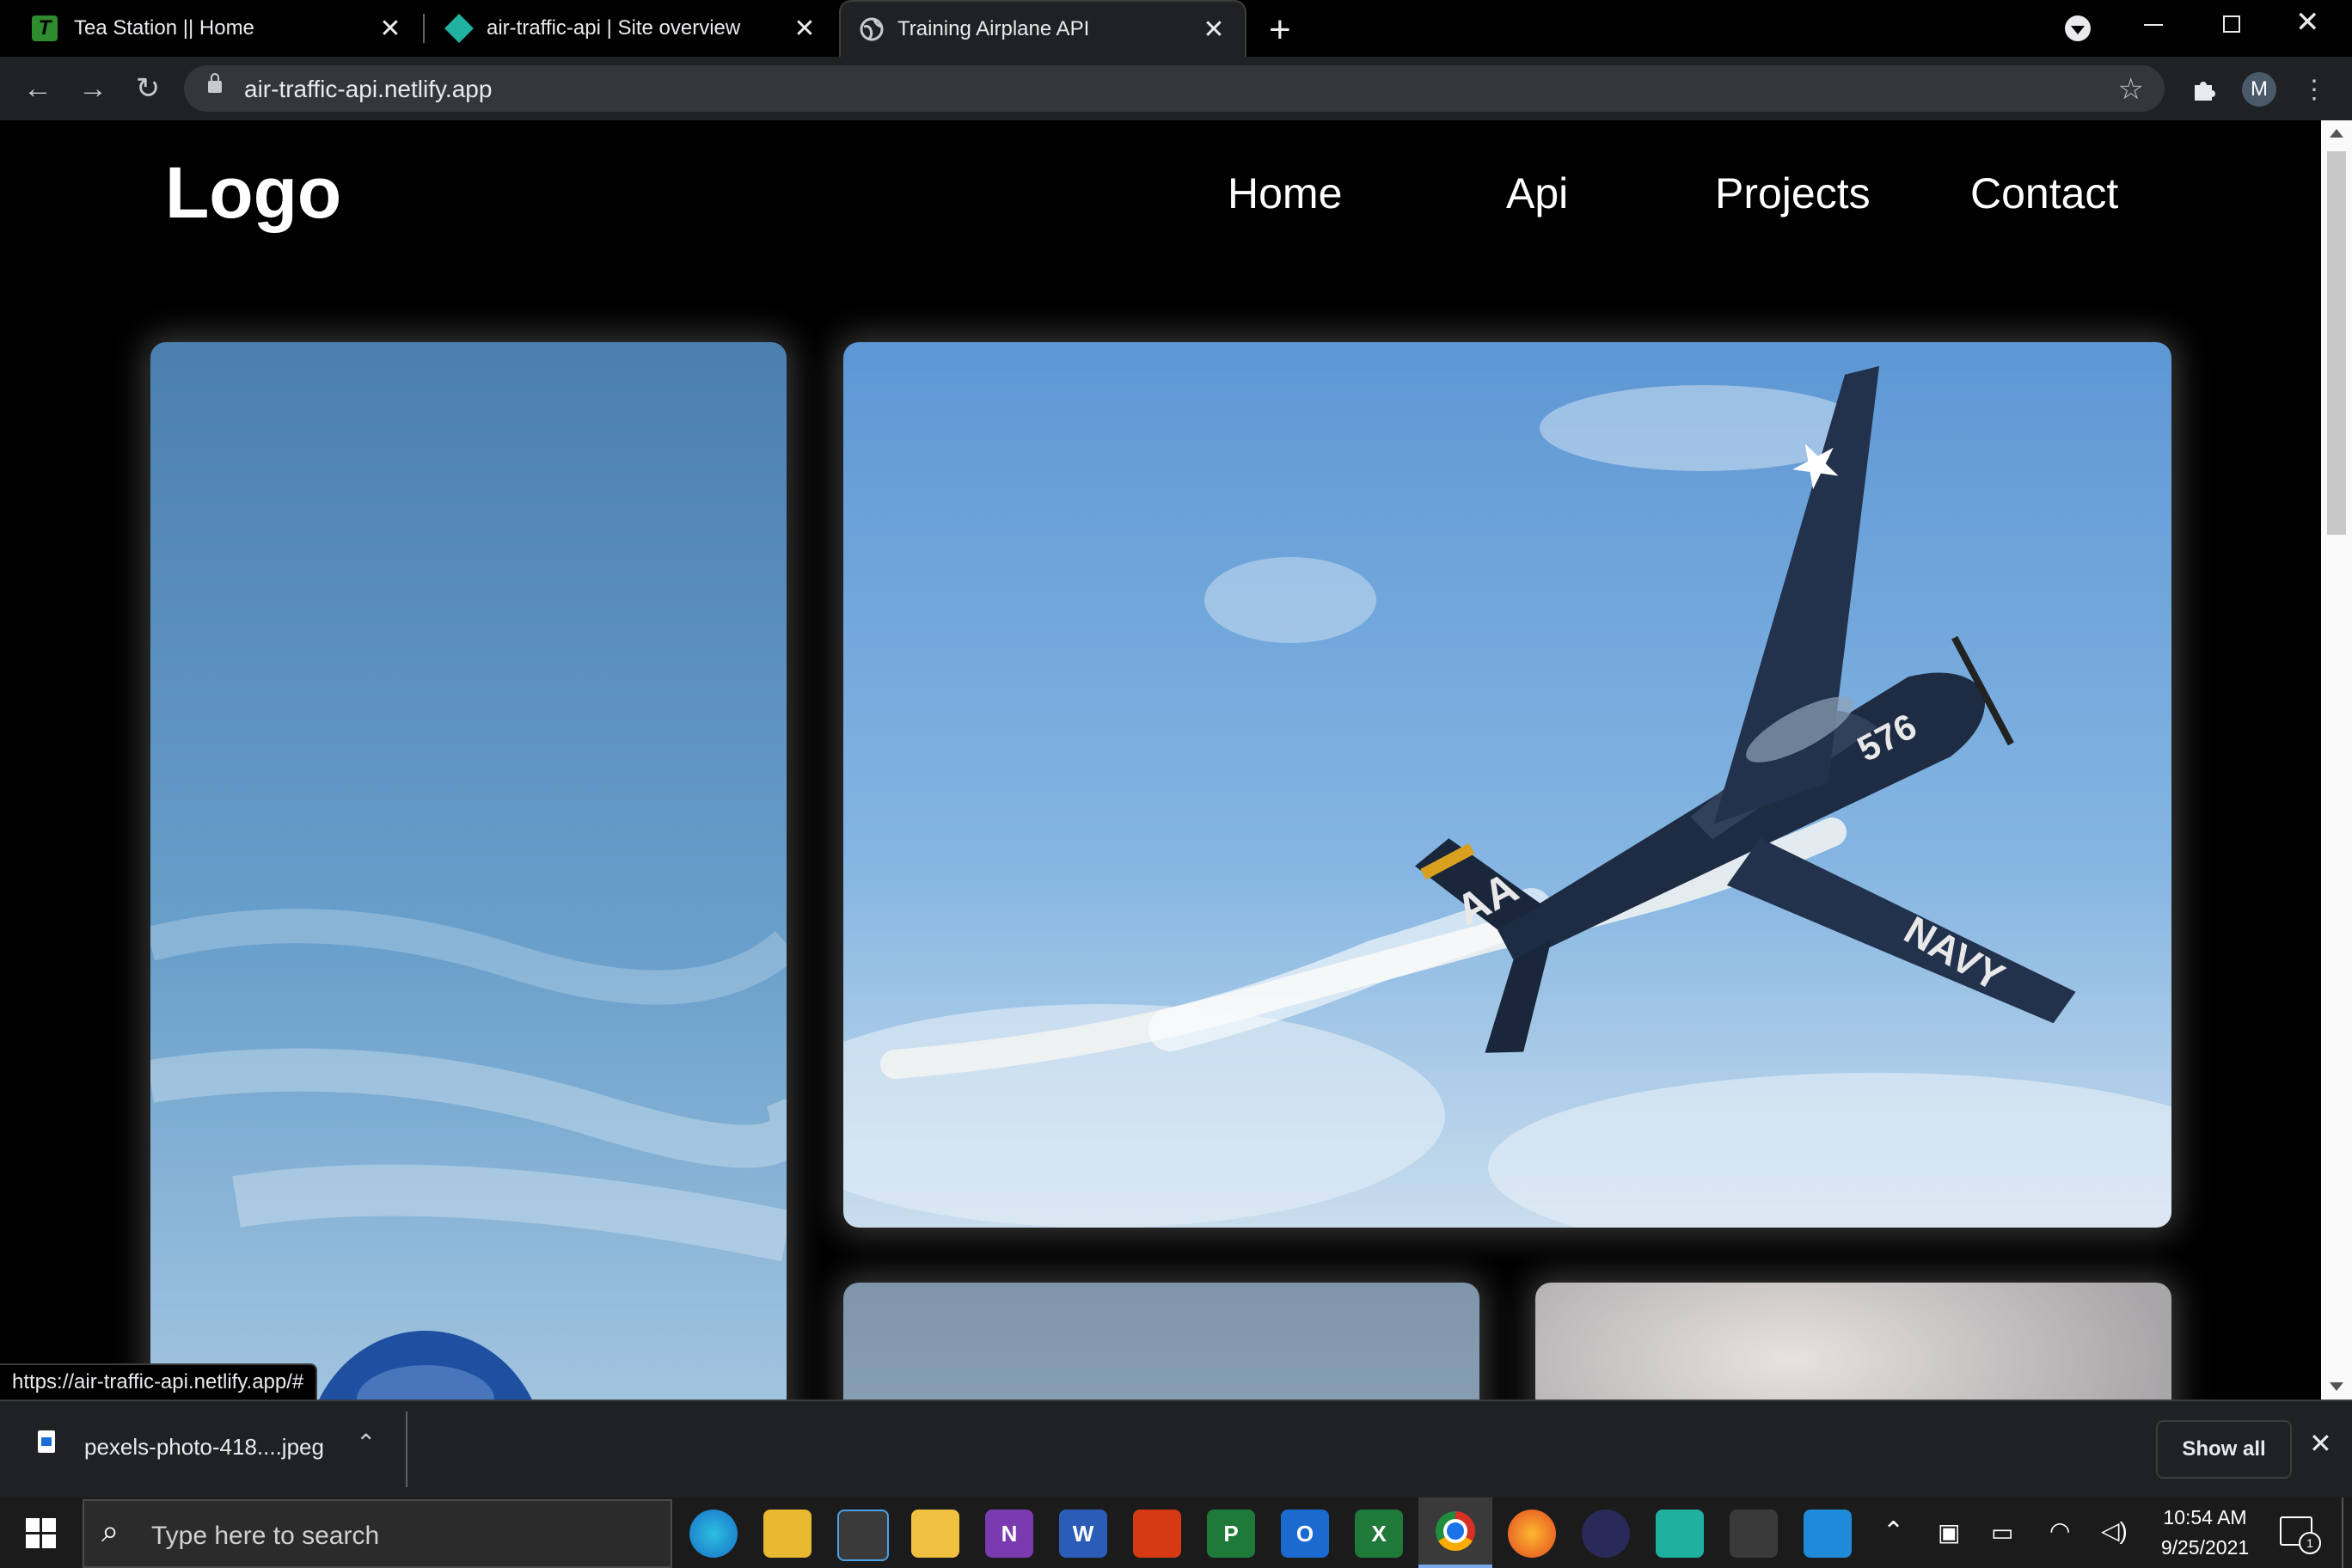 This screenshot has width=2352, height=1568. I want to click on tab-tea-station: T Tea Station || Home ✕, so click(210, 28).